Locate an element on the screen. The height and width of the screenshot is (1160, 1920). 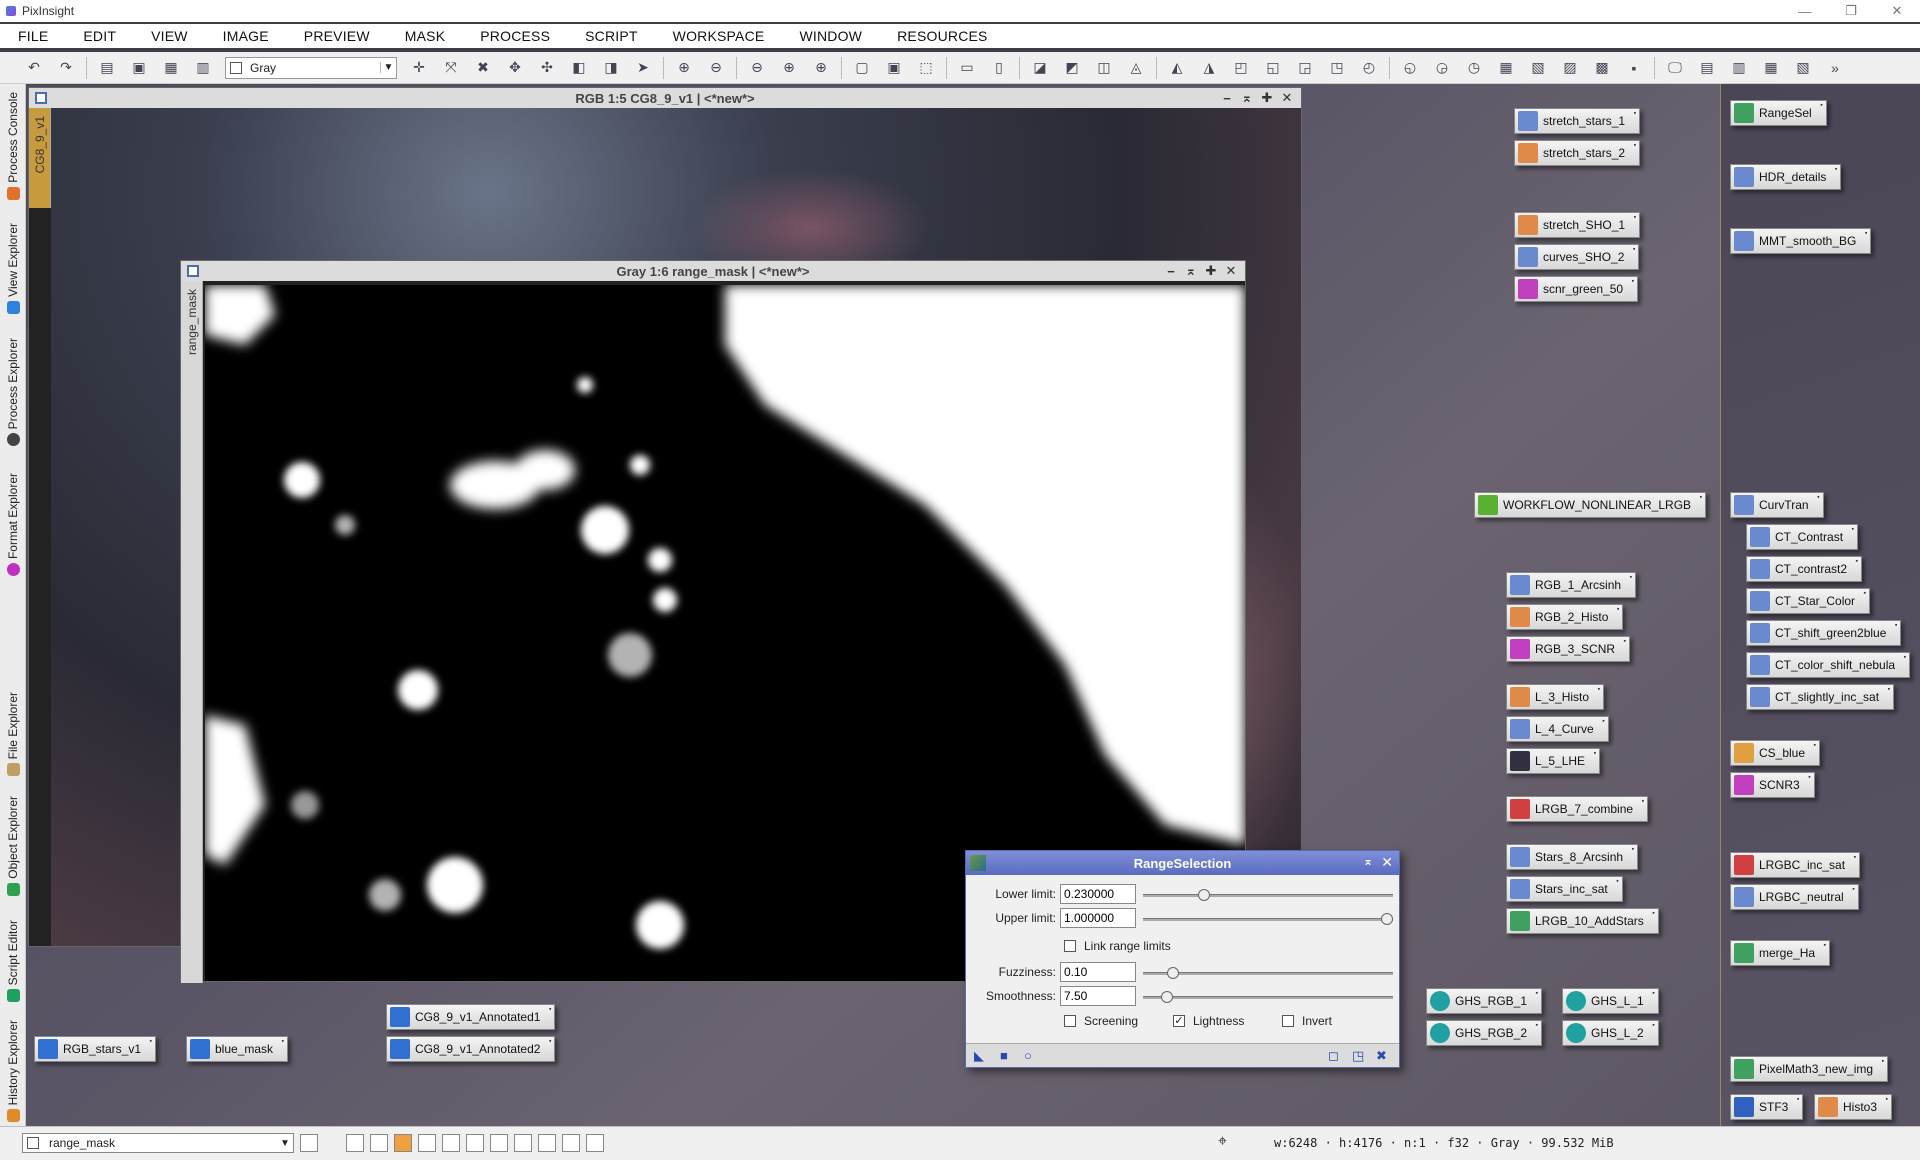
pointer-icon: ➤ is located at coordinates (643, 68).